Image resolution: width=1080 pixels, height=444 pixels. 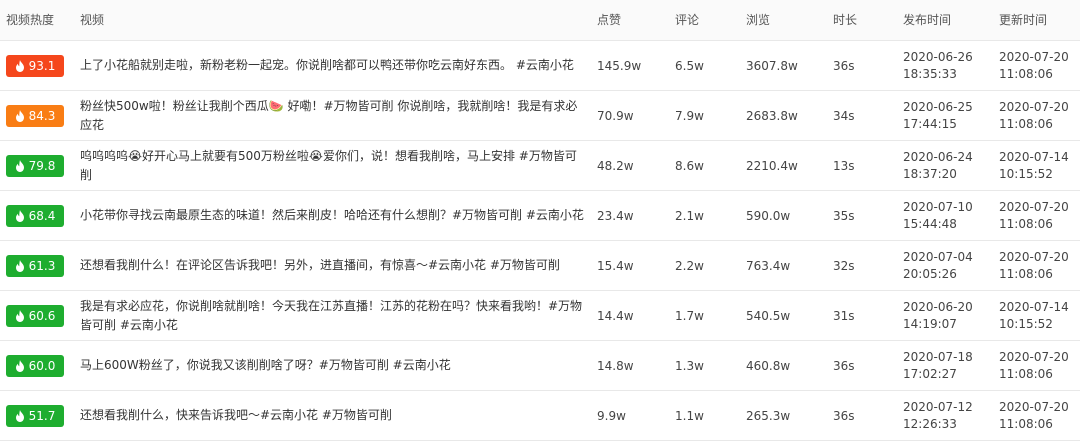 I want to click on likes-value: 70.9w, so click(x=615, y=115).